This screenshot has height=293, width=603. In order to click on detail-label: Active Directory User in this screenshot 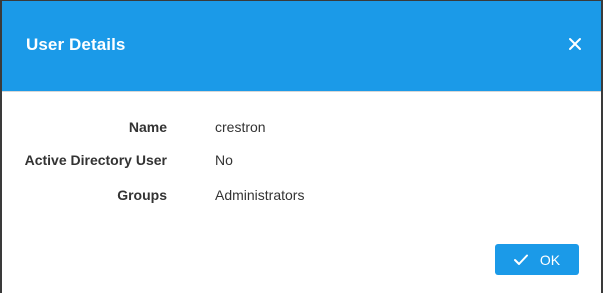, I will do `click(95, 160)`.